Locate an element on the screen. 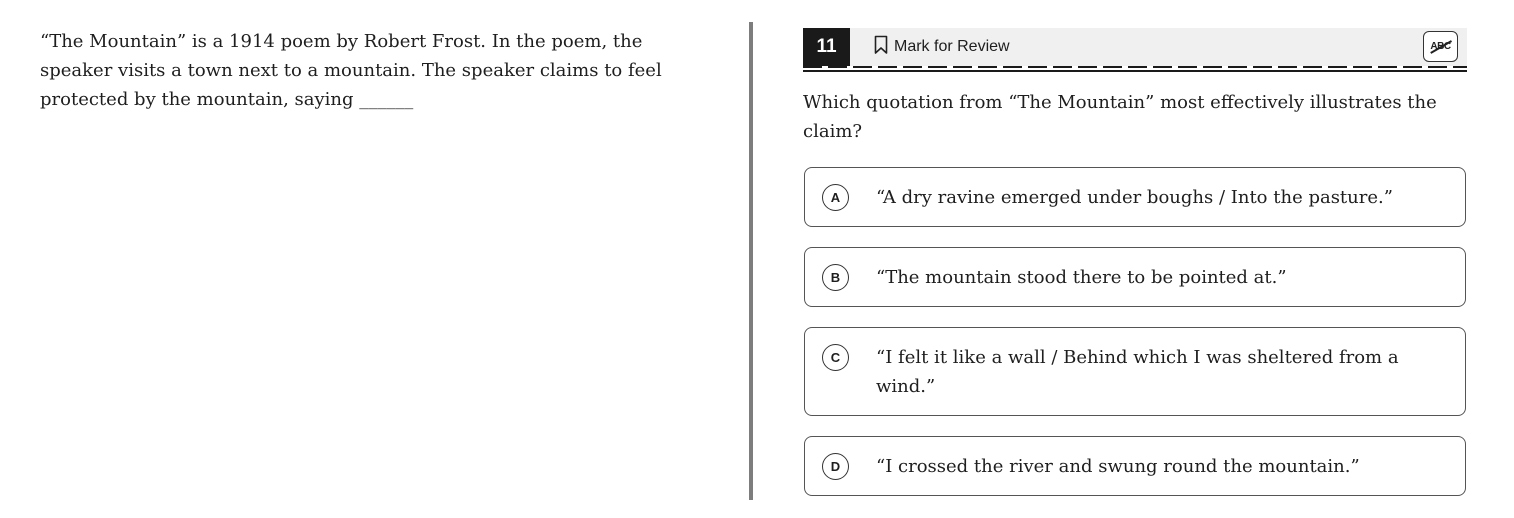 Image resolution: width=1514 pixels, height=518 pixels. choice-c-letter: C is located at coordinates (835, 357).